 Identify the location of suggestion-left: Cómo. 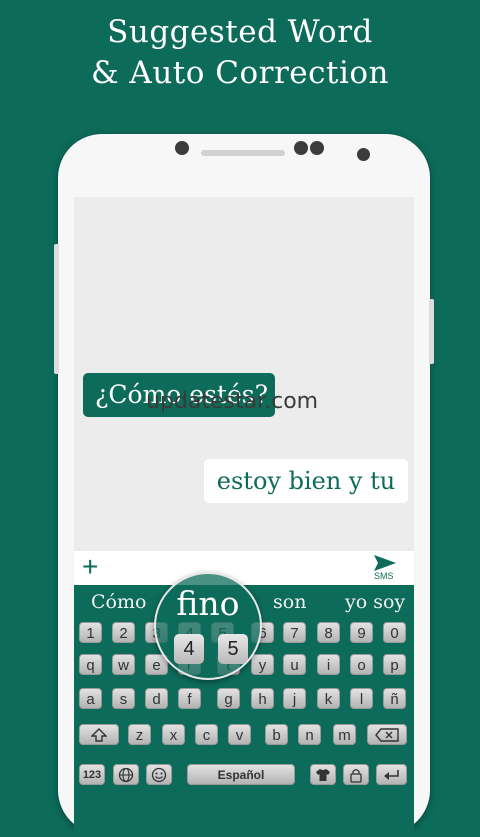
(118, 602).